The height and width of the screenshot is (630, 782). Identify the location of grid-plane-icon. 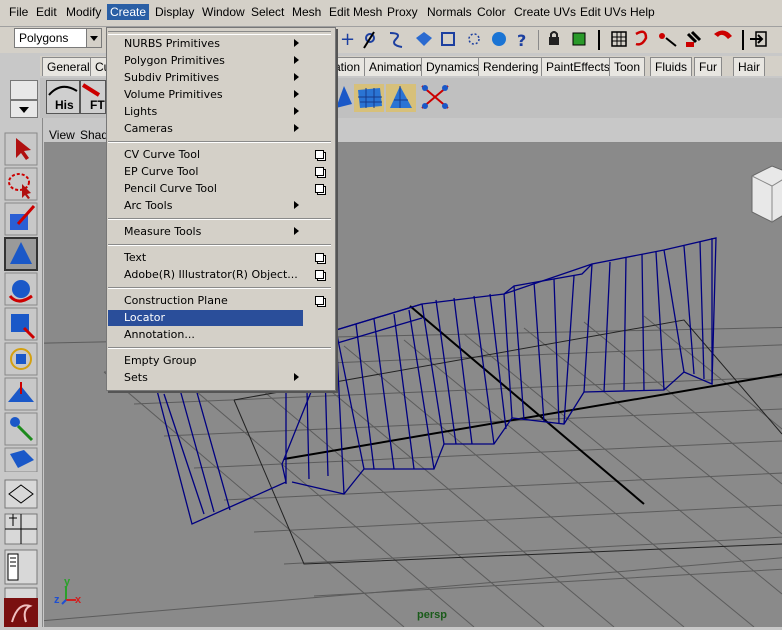
(369, 98).